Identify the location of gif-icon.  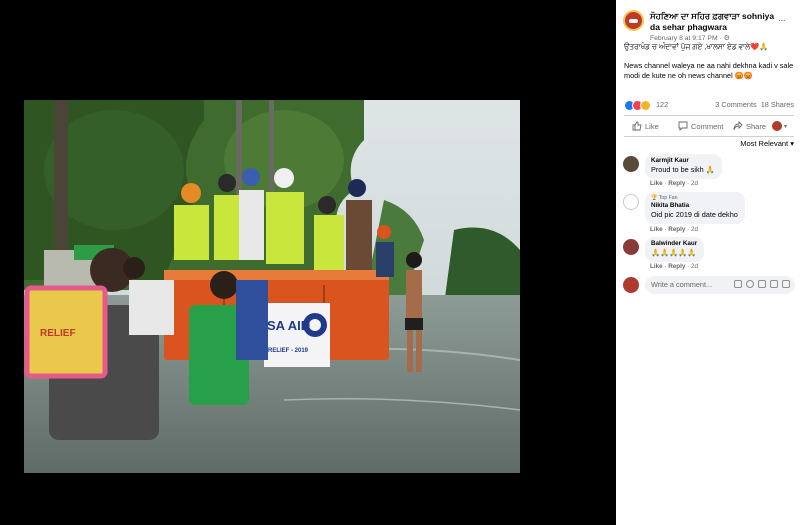
(774, 284).